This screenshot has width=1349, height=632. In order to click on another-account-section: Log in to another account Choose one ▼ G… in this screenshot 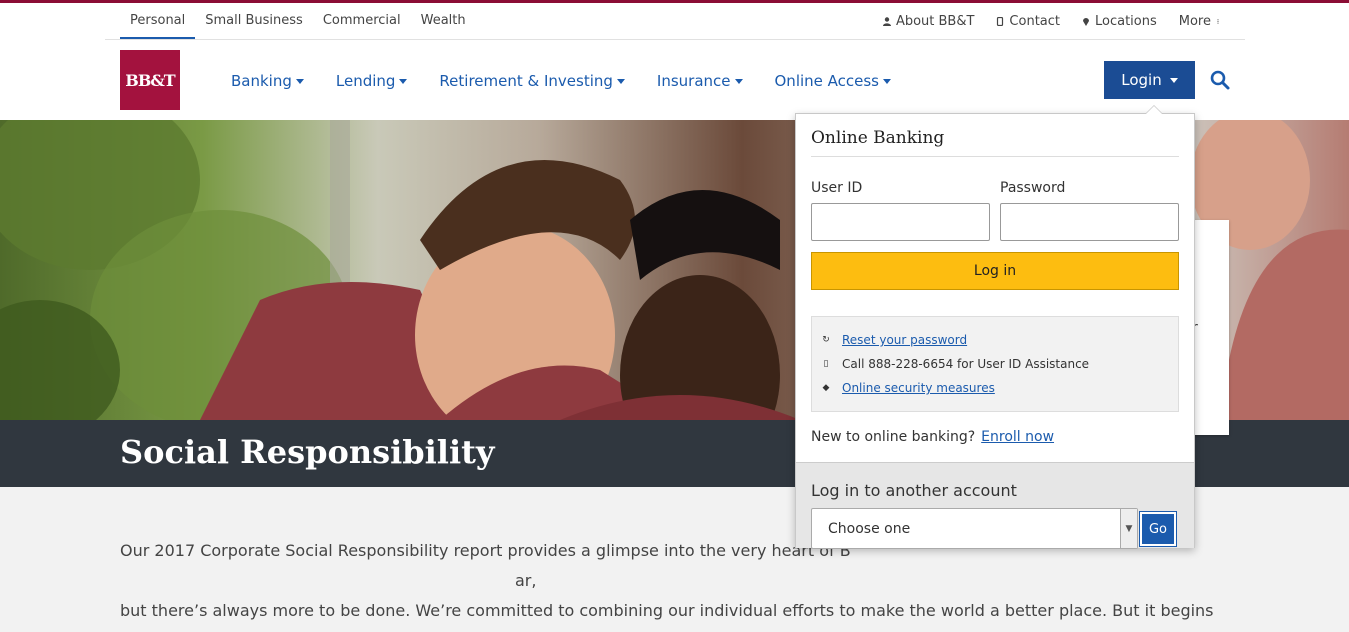, I will do `click(995, 505)`.